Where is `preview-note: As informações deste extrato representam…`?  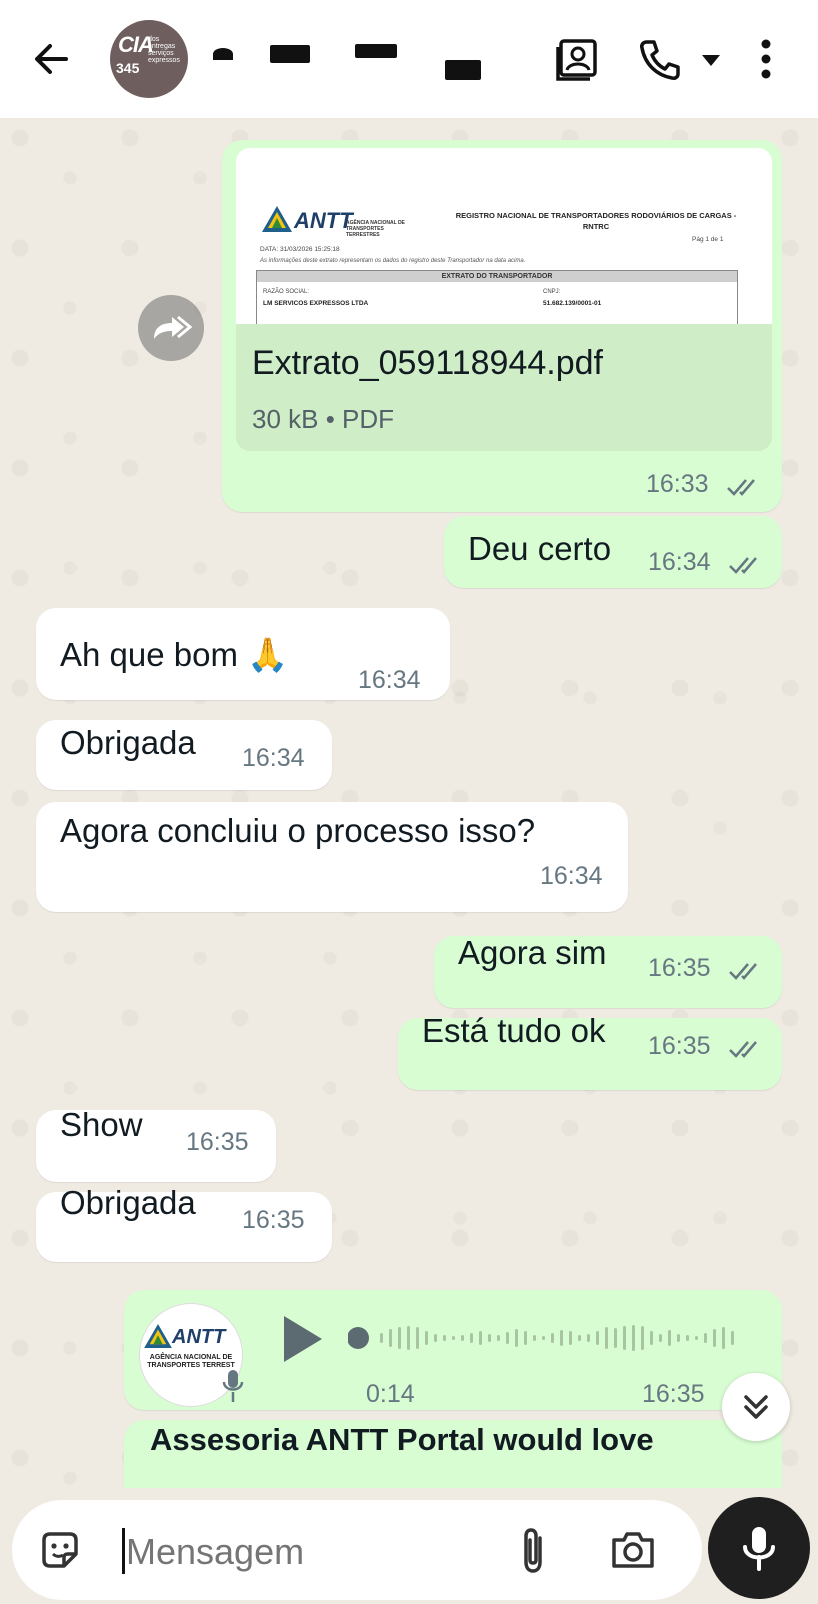 preview-note: As informações deste extrato representam… is located at coordinates (393, 261).